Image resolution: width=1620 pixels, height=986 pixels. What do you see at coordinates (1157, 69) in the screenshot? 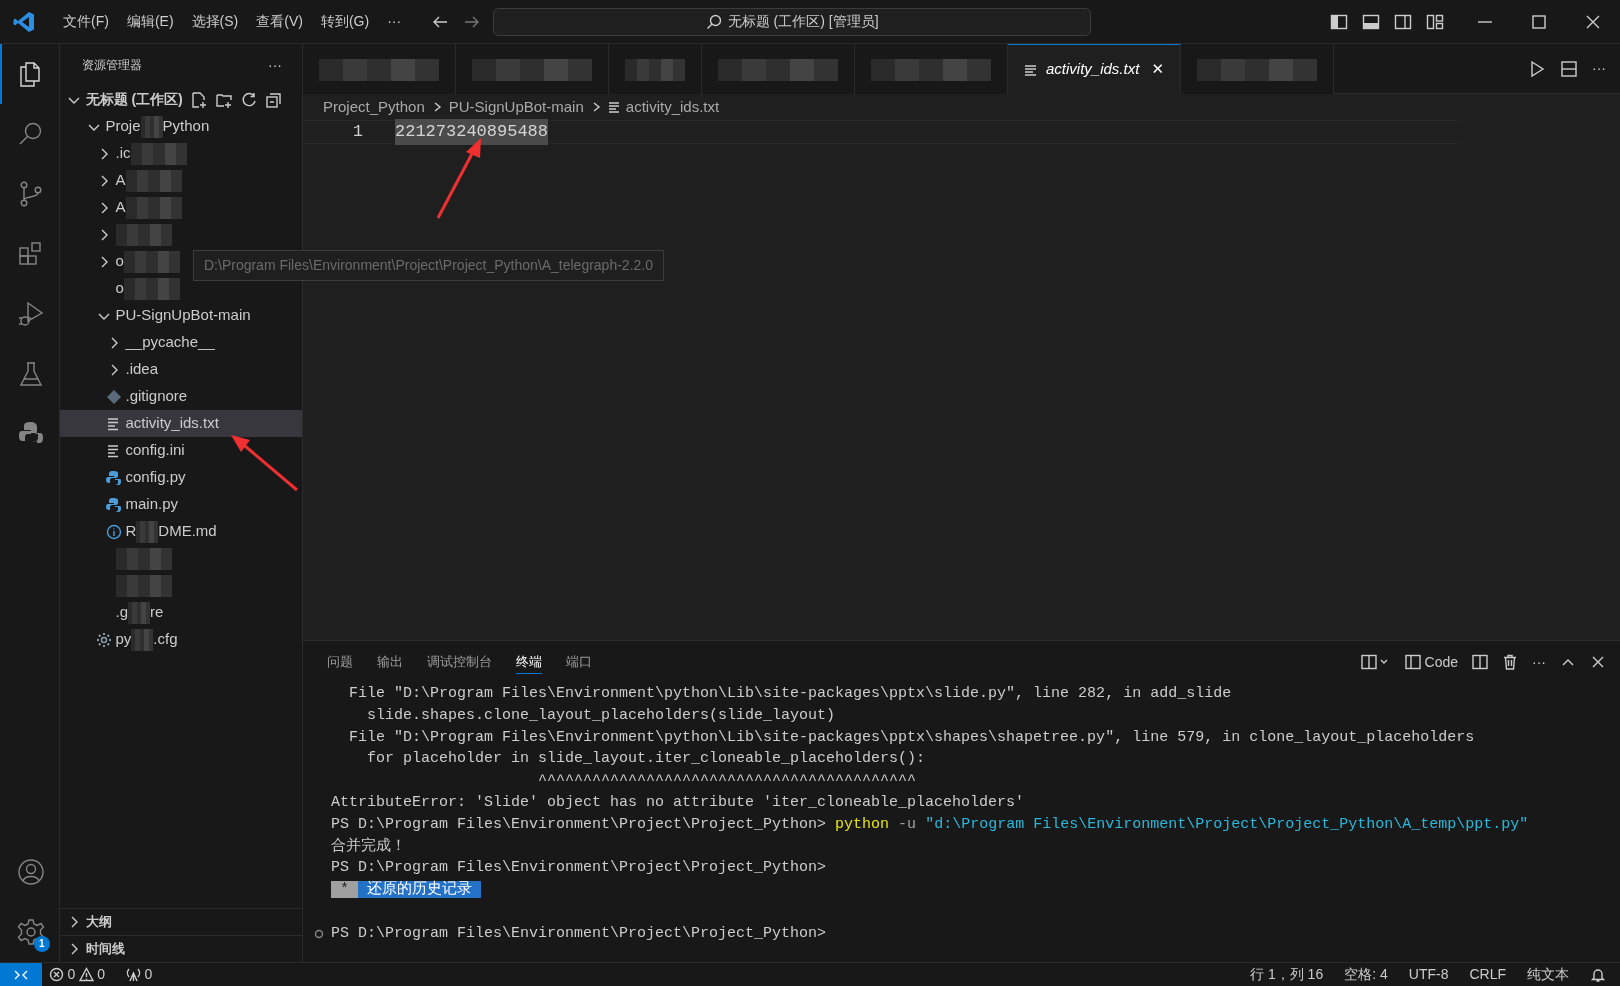
I see `close-tab-button: ✕` at bounding box center [1157, 69].